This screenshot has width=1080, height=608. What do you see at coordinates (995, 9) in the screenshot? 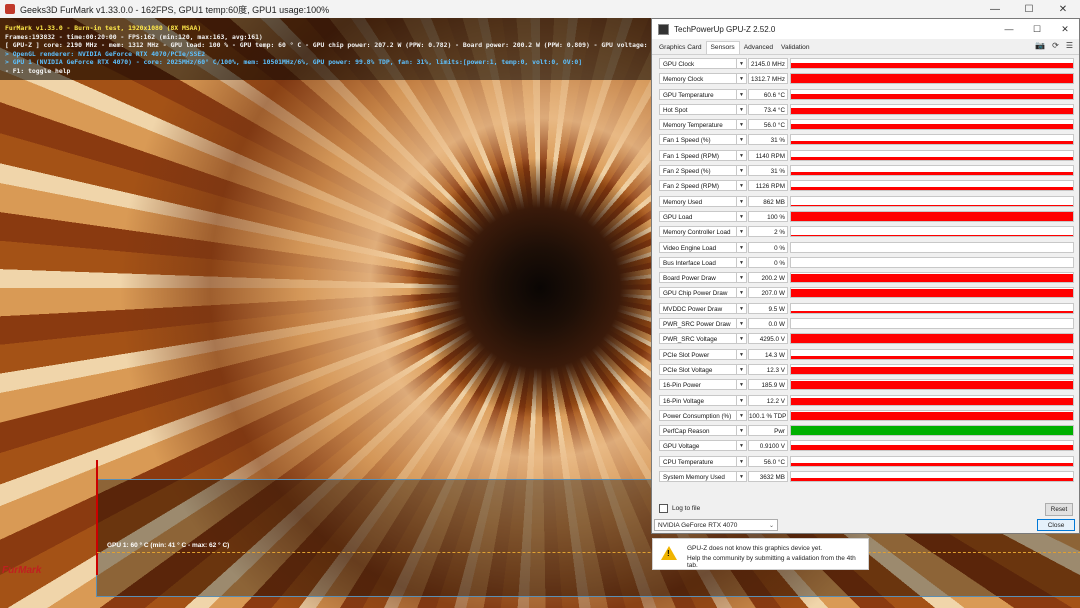
I see `minimize-button: —` at bounding box center [995, 9].